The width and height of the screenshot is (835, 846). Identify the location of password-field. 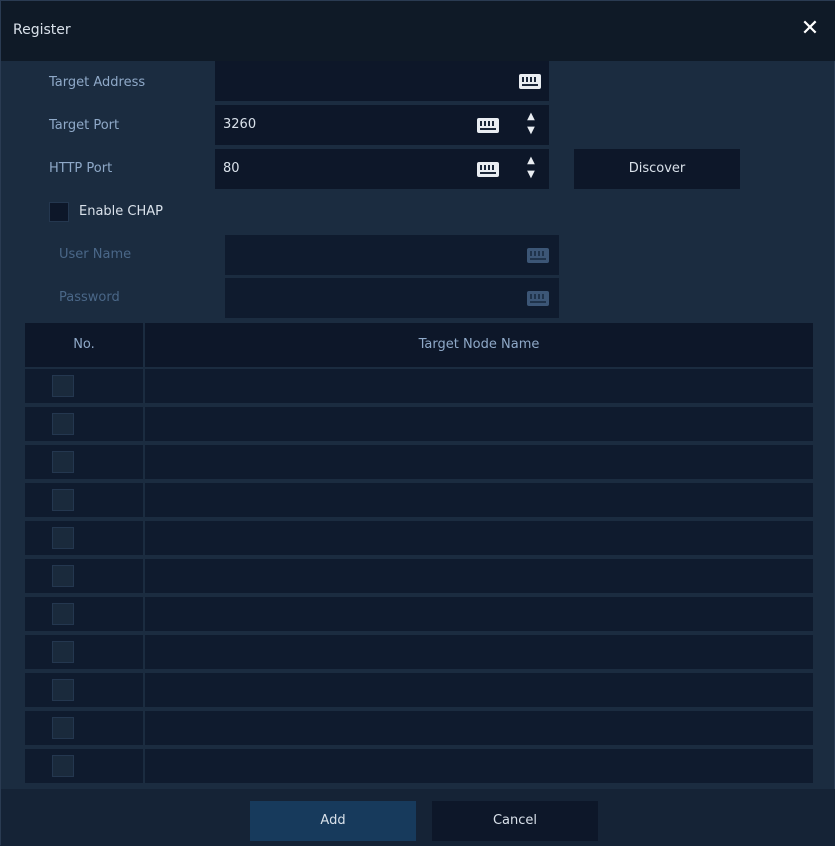
(392, 298).